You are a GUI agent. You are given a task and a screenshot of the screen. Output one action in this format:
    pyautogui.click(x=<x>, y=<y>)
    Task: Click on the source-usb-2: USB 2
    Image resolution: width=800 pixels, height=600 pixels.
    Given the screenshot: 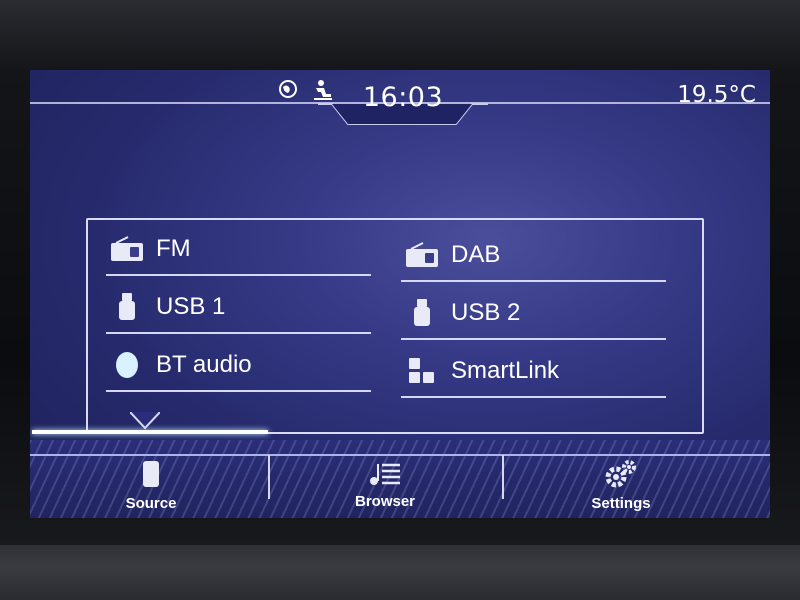 What is the action you would take?
    pyautogui.click(x=533, y=314)
    